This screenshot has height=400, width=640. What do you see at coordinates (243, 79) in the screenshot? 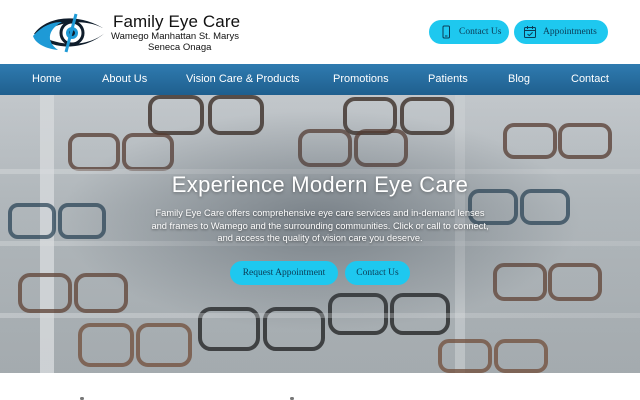
I see `nav-item-vision-care-products: Vision Care & Products` at bounding box center [243, 79].